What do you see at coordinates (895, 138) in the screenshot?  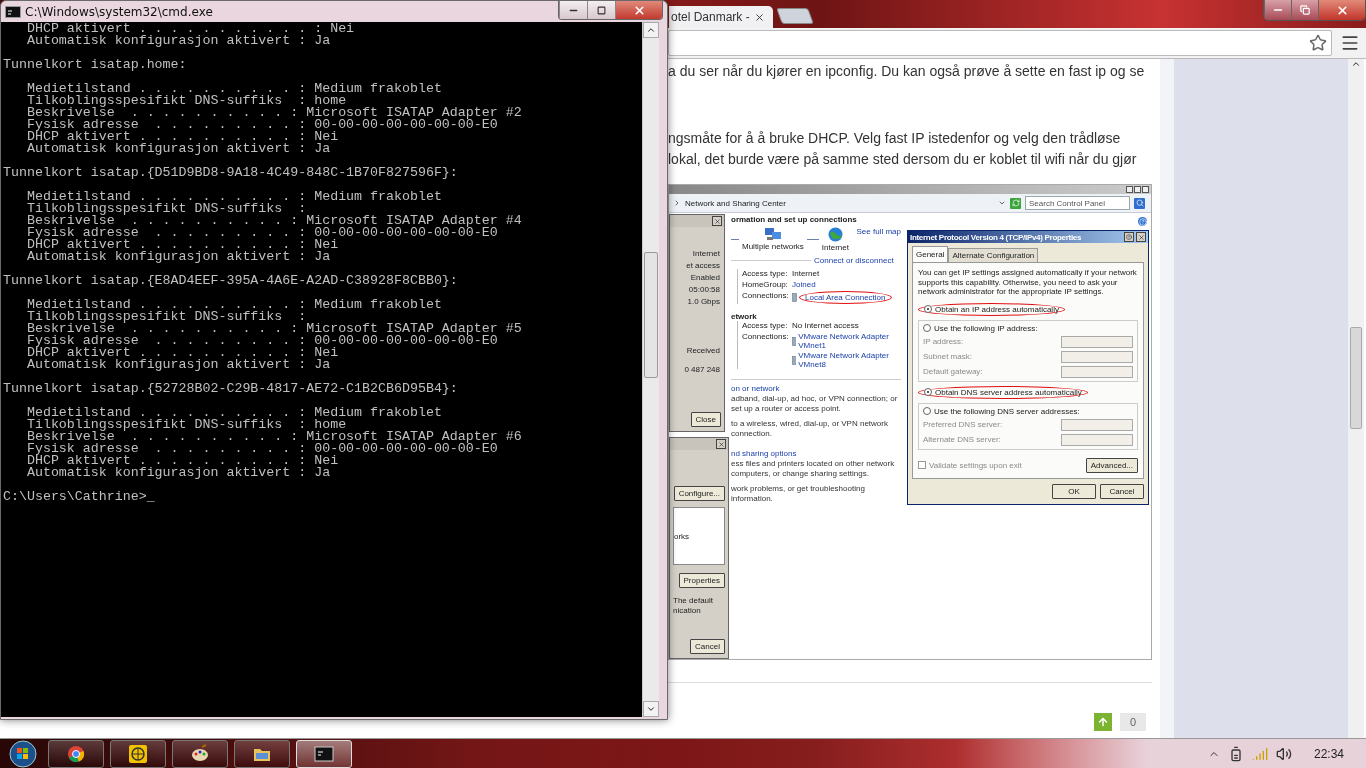 I see `paragraph-line: ngsmåte for å å bruke DHCP. Velg fast IP istedenfor og velg den trådløse` at bounding box center [895, 138].